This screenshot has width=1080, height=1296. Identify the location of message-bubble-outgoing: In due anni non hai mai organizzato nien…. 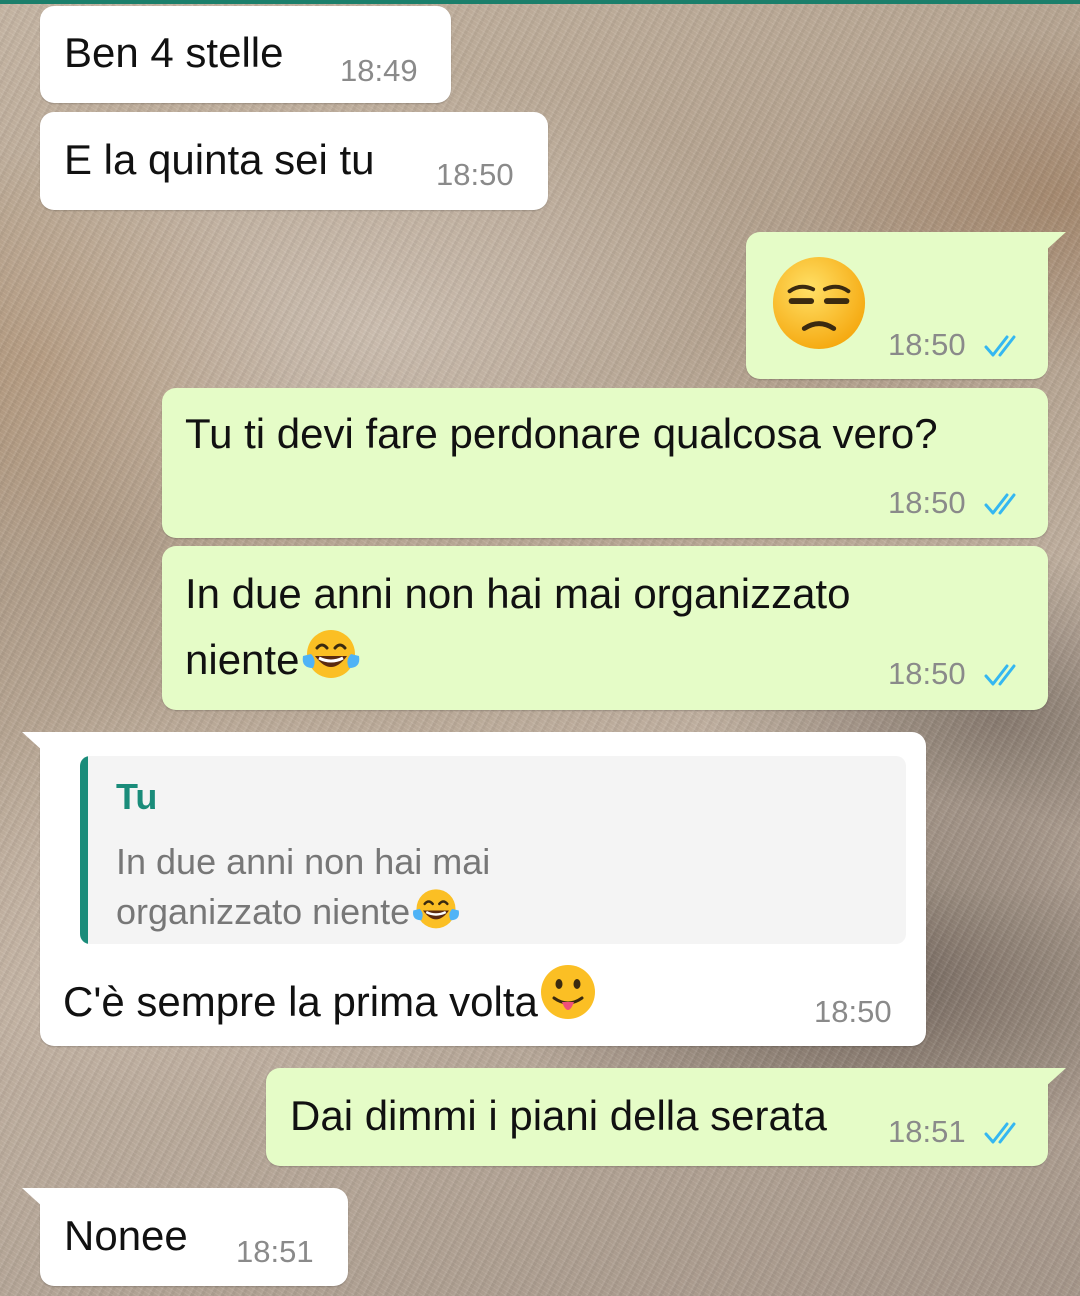
(605, 628).